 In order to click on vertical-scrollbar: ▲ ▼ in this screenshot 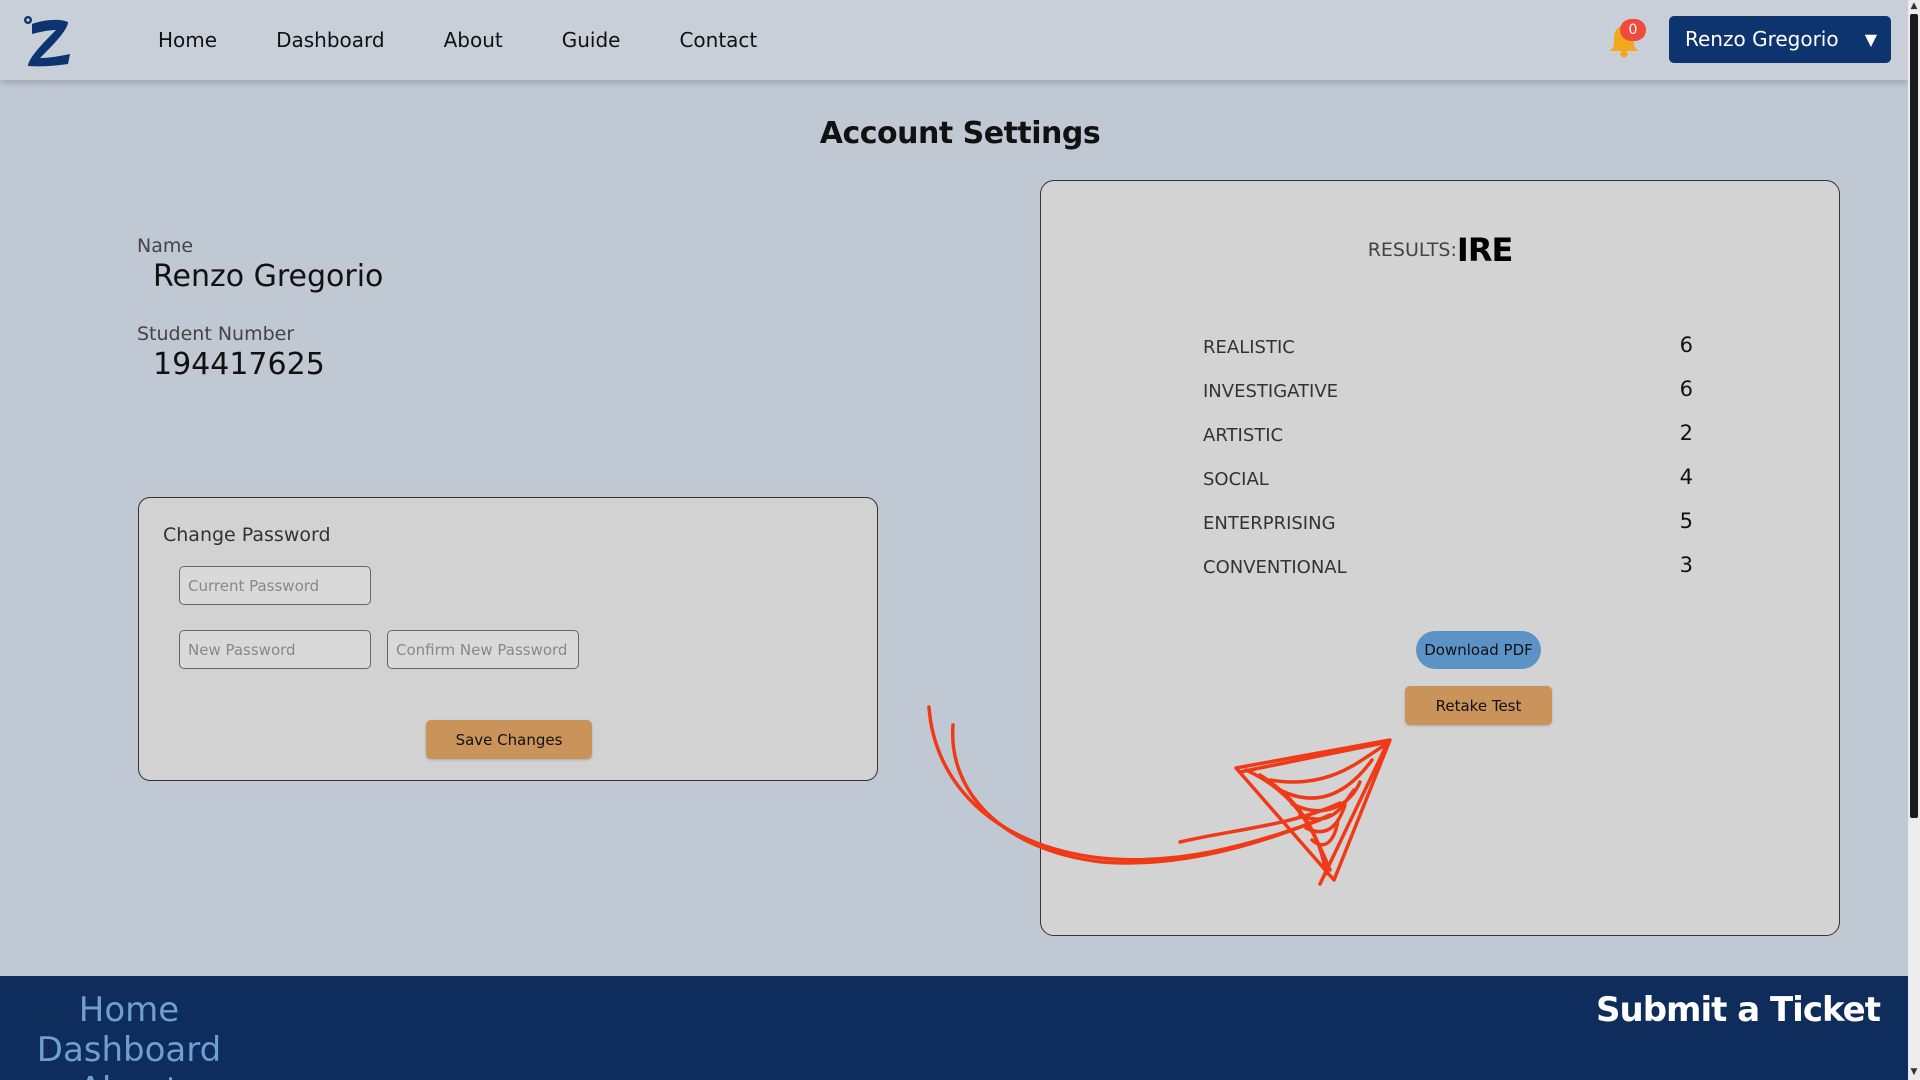, I will do `click(1914, 540)`.